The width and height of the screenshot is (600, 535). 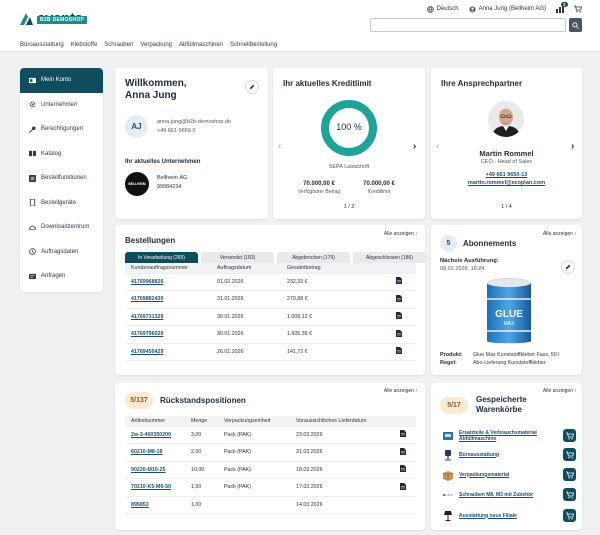 What do you see at coordinates (61, 276) in the screenshot?
I see `sidebar-item-anfragen: Anfragen` at bounding box center [61, 276].